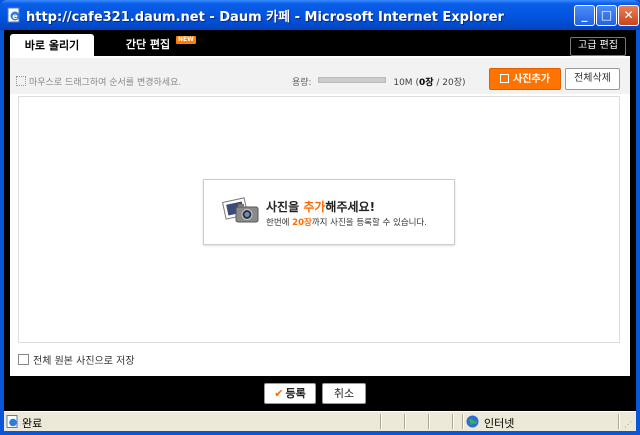 This screenshot has height=435, width=640. I want to click on add-photo-button: 사진추가, so click(525, 79).